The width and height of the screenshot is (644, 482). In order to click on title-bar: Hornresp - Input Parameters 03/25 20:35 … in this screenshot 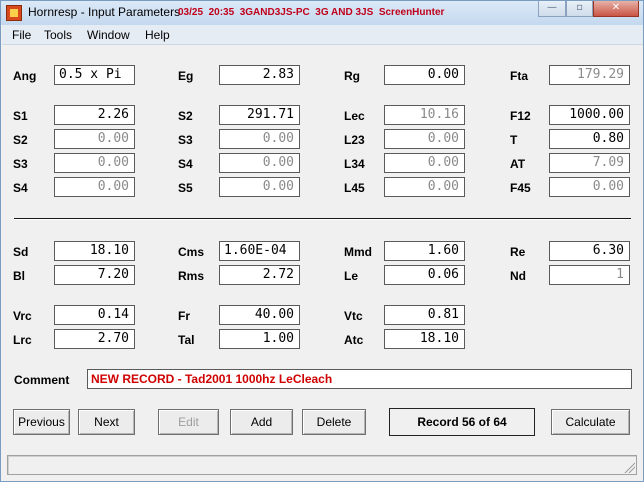, I will do `click(322, 13)`.